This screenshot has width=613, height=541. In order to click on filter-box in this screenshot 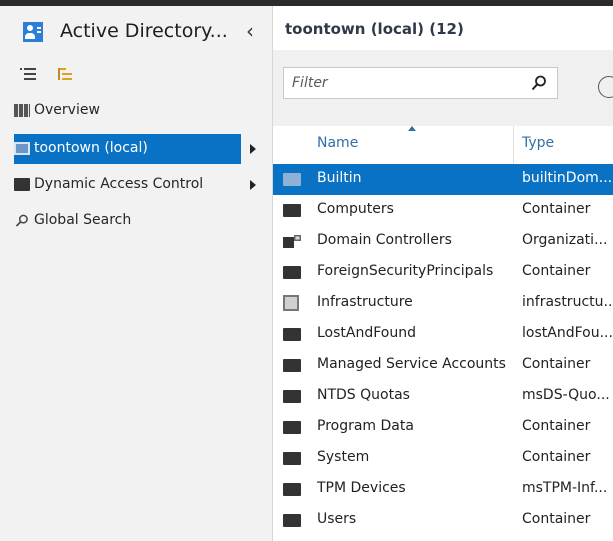, I will do `click(420, 83)`.